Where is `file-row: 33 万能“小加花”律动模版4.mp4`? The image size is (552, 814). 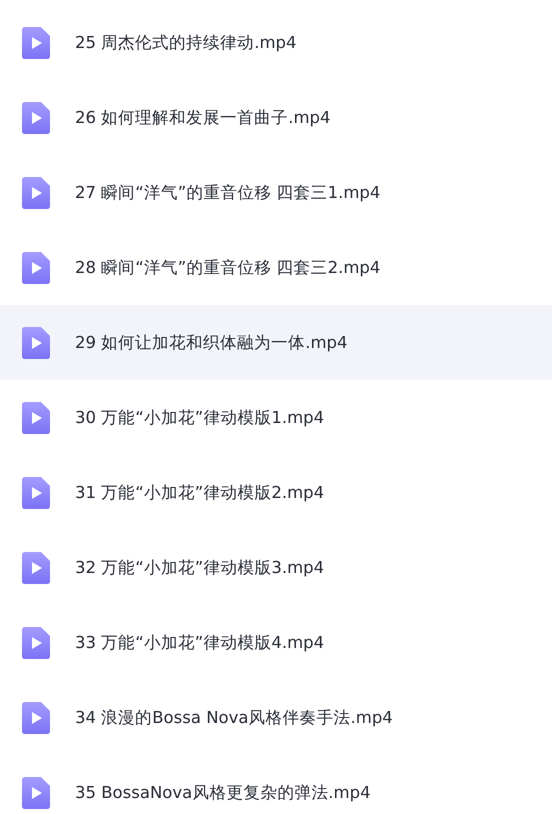
file-row: 33 万能“小加花”律动模版4.mp4 is located at coordinates (276, 642).